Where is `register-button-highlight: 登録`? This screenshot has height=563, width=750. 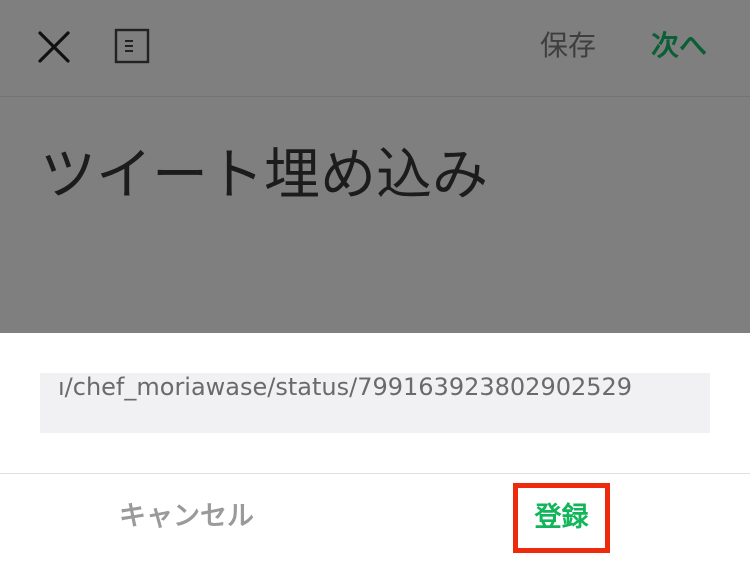
register-button-highlight: 登録 is located at coordinates (561, 518).